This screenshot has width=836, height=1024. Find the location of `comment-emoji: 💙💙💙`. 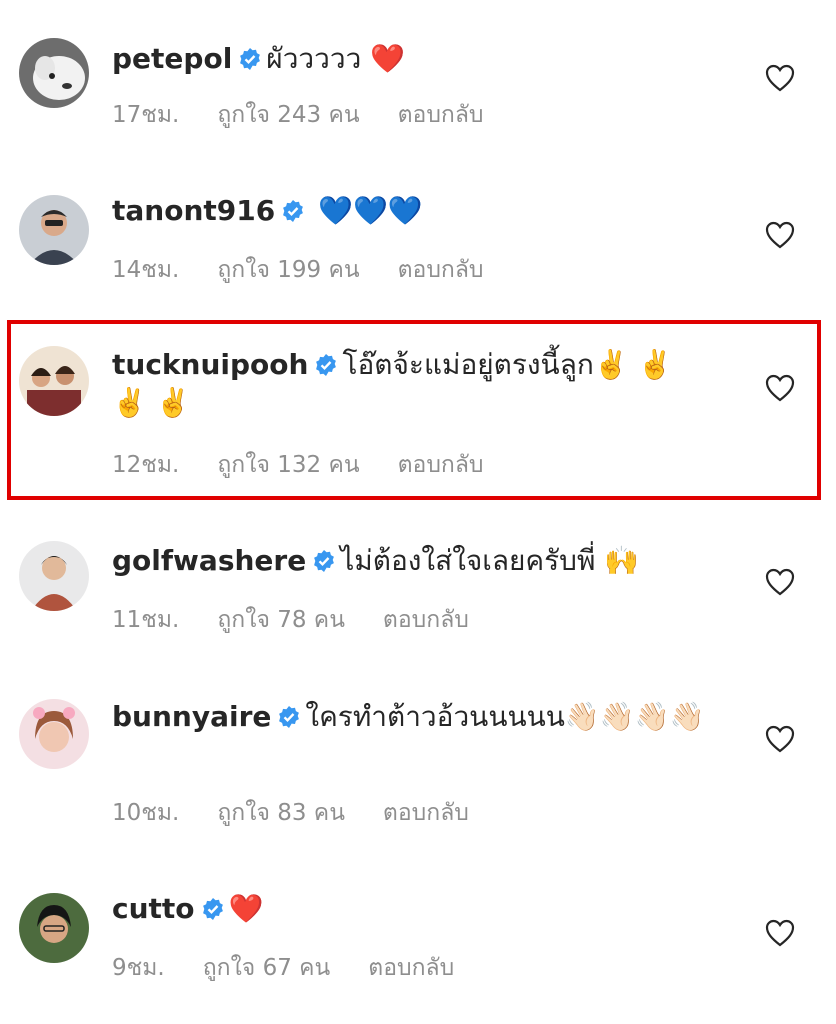

comment-emoji: 💙💙💙 is located at coordinates (370, 210).